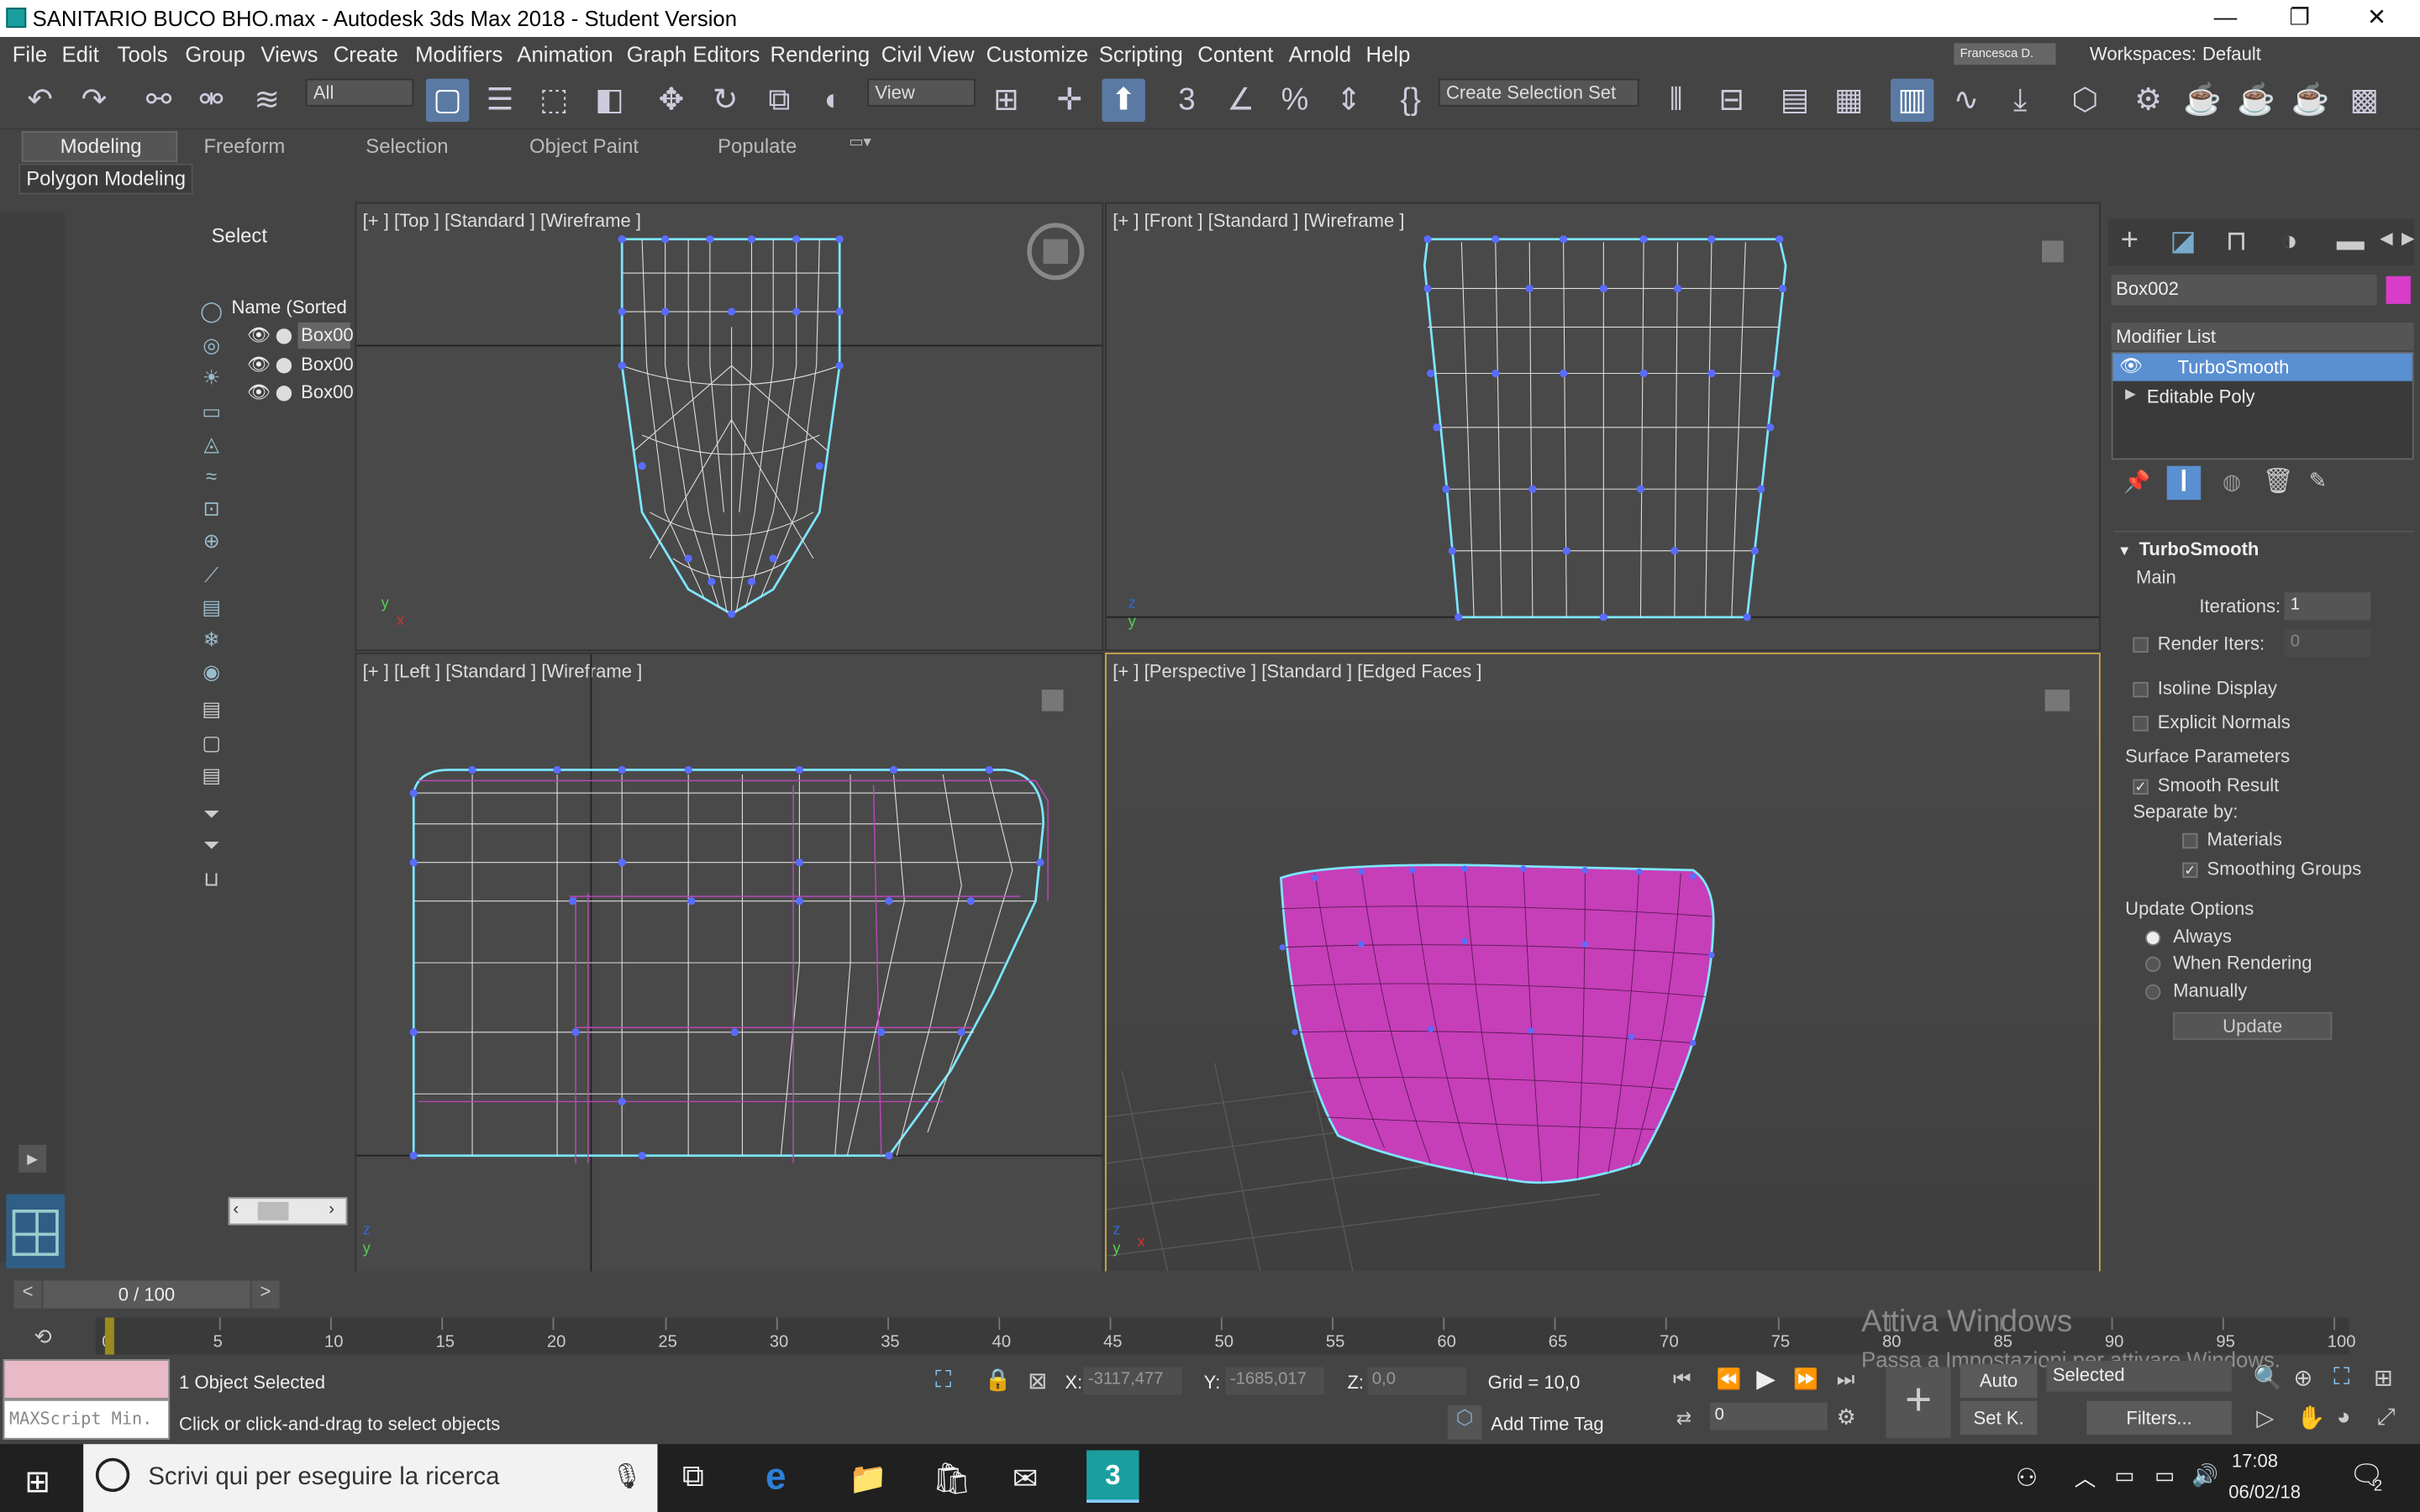  I want to click on time-config-icon: ⚙, so click(1847, 1417).